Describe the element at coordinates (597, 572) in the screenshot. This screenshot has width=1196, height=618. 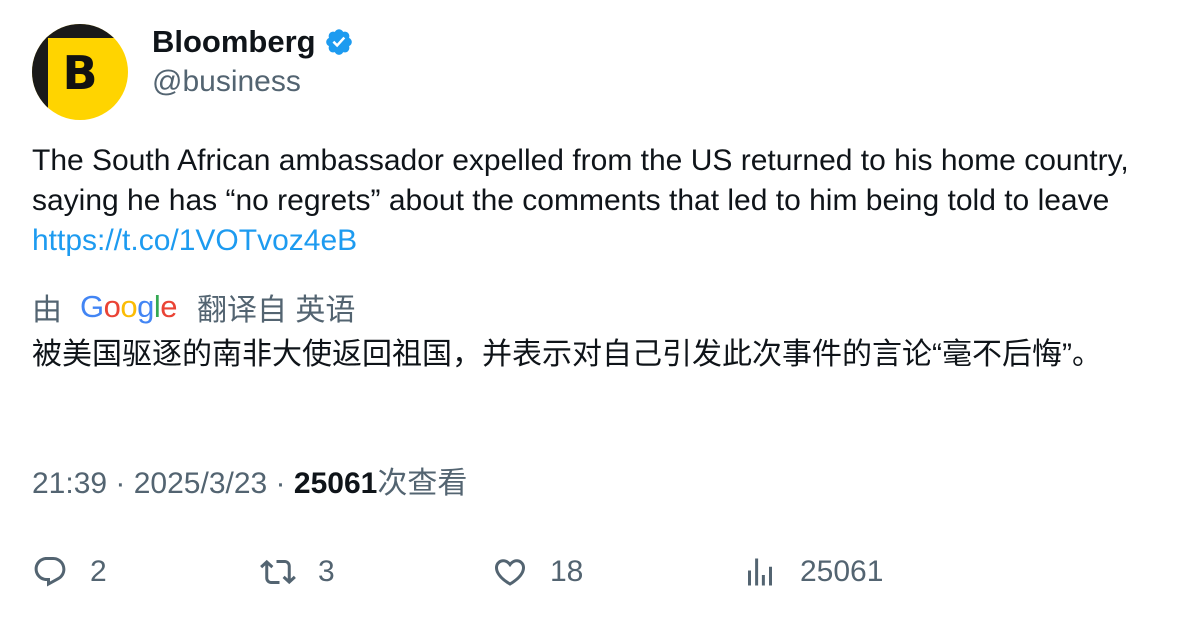
I see `action-bar: 2 3 18 25061` at that location.